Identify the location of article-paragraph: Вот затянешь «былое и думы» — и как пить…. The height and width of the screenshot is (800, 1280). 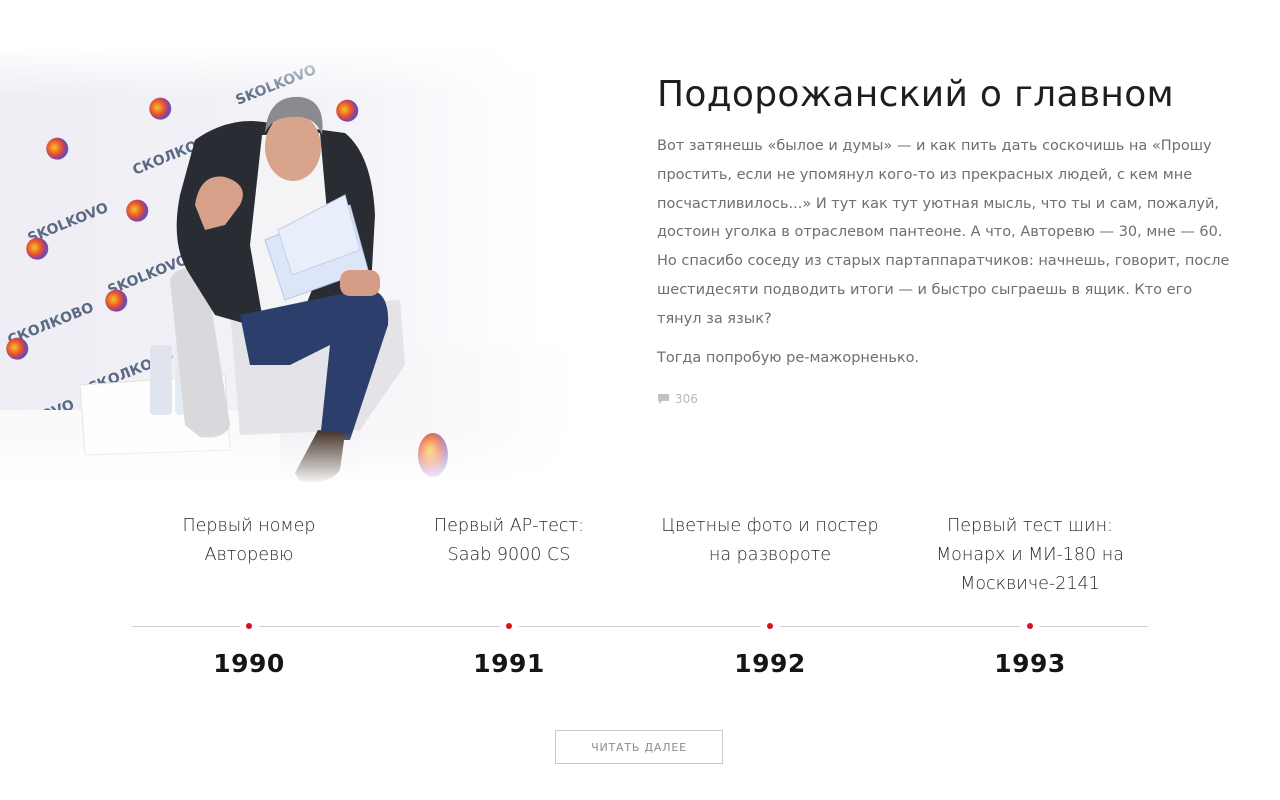
(943, 232).